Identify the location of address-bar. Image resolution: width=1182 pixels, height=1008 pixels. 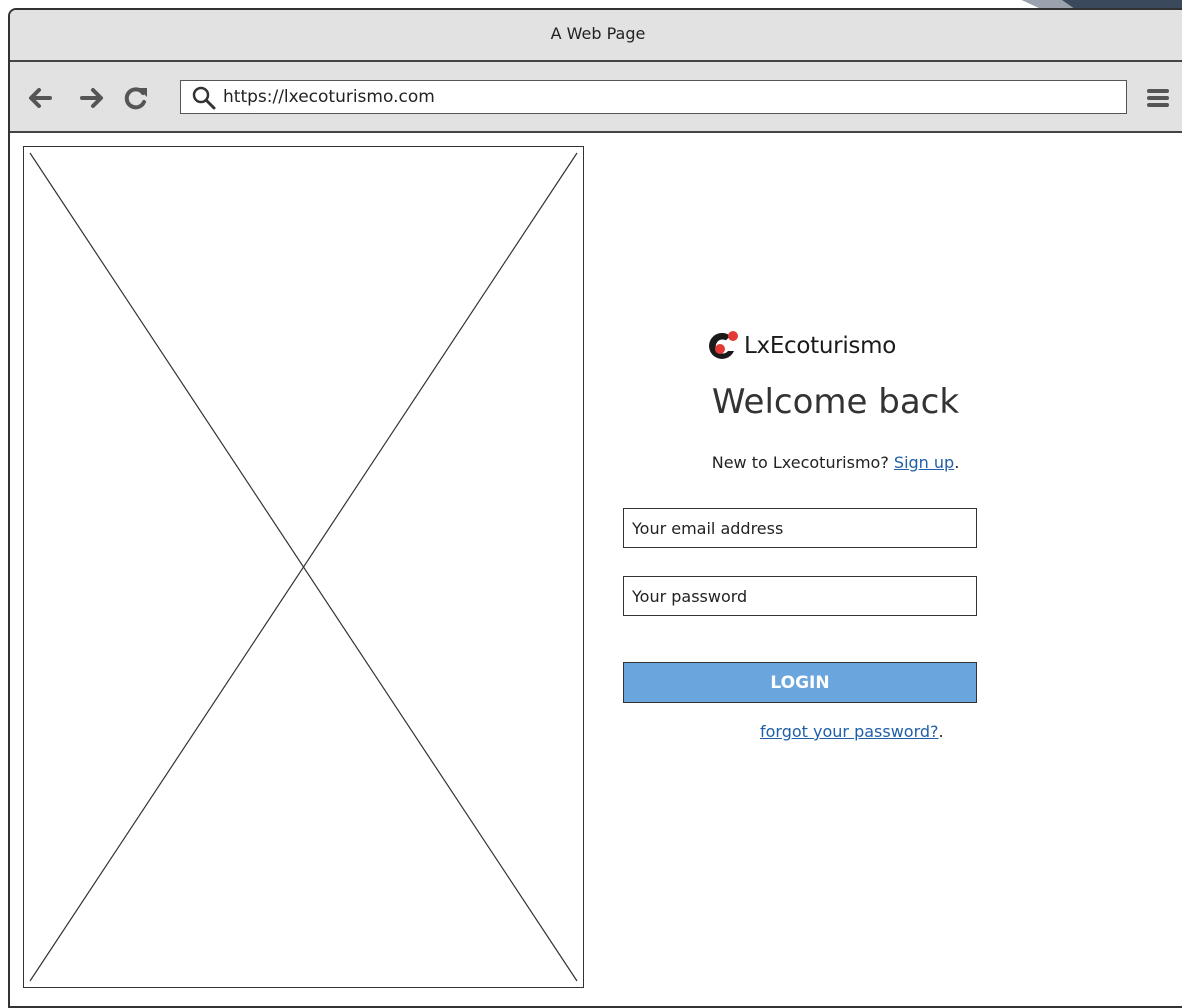
(653, 97).